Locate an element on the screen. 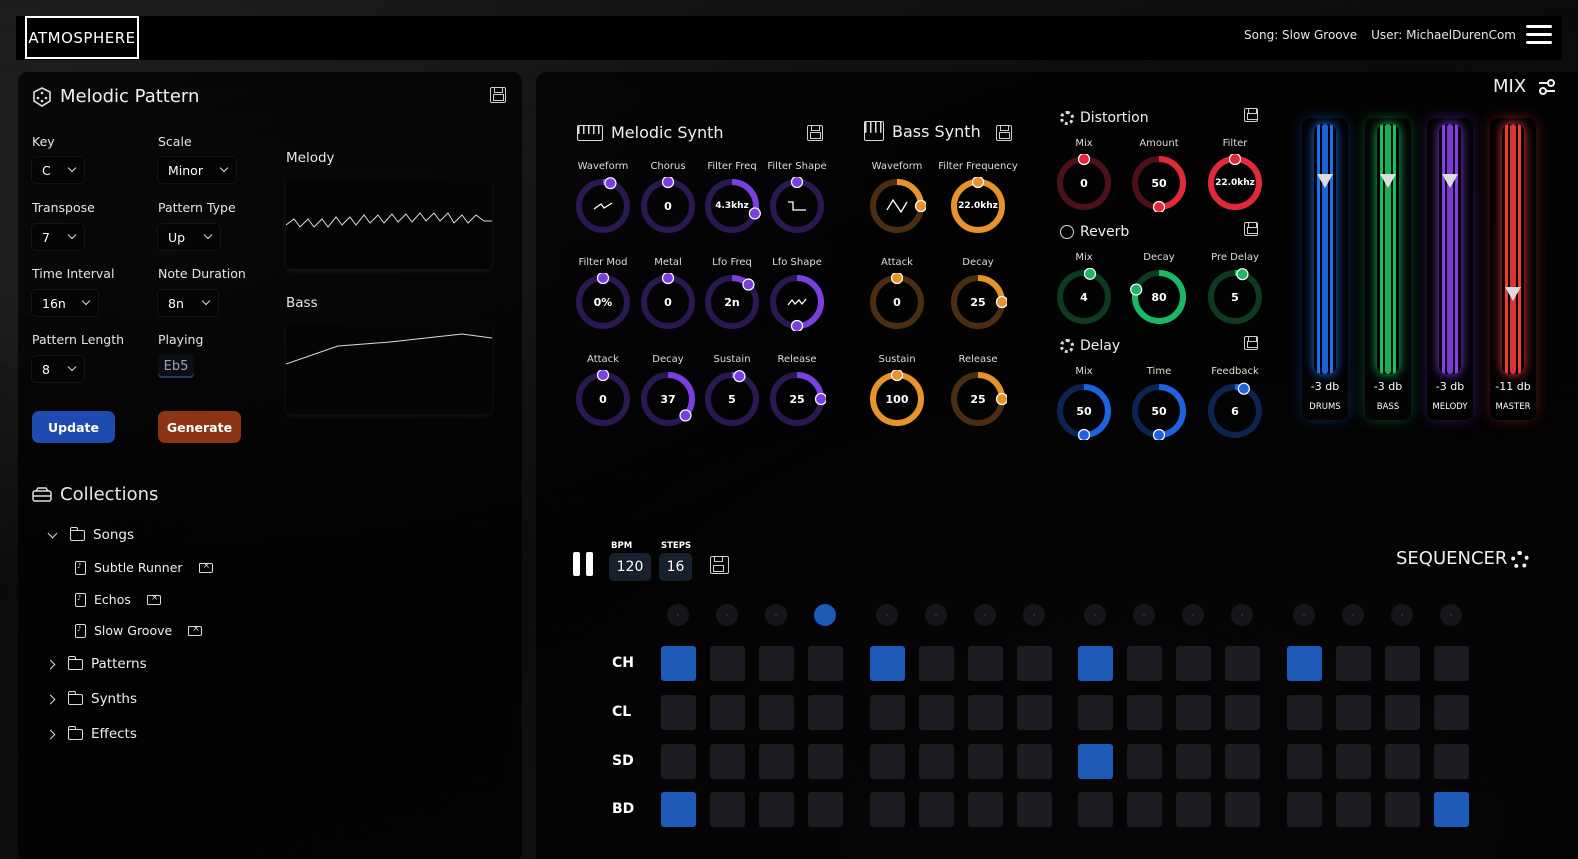  knob-metal: 0 is located at coordinates (668, 302).